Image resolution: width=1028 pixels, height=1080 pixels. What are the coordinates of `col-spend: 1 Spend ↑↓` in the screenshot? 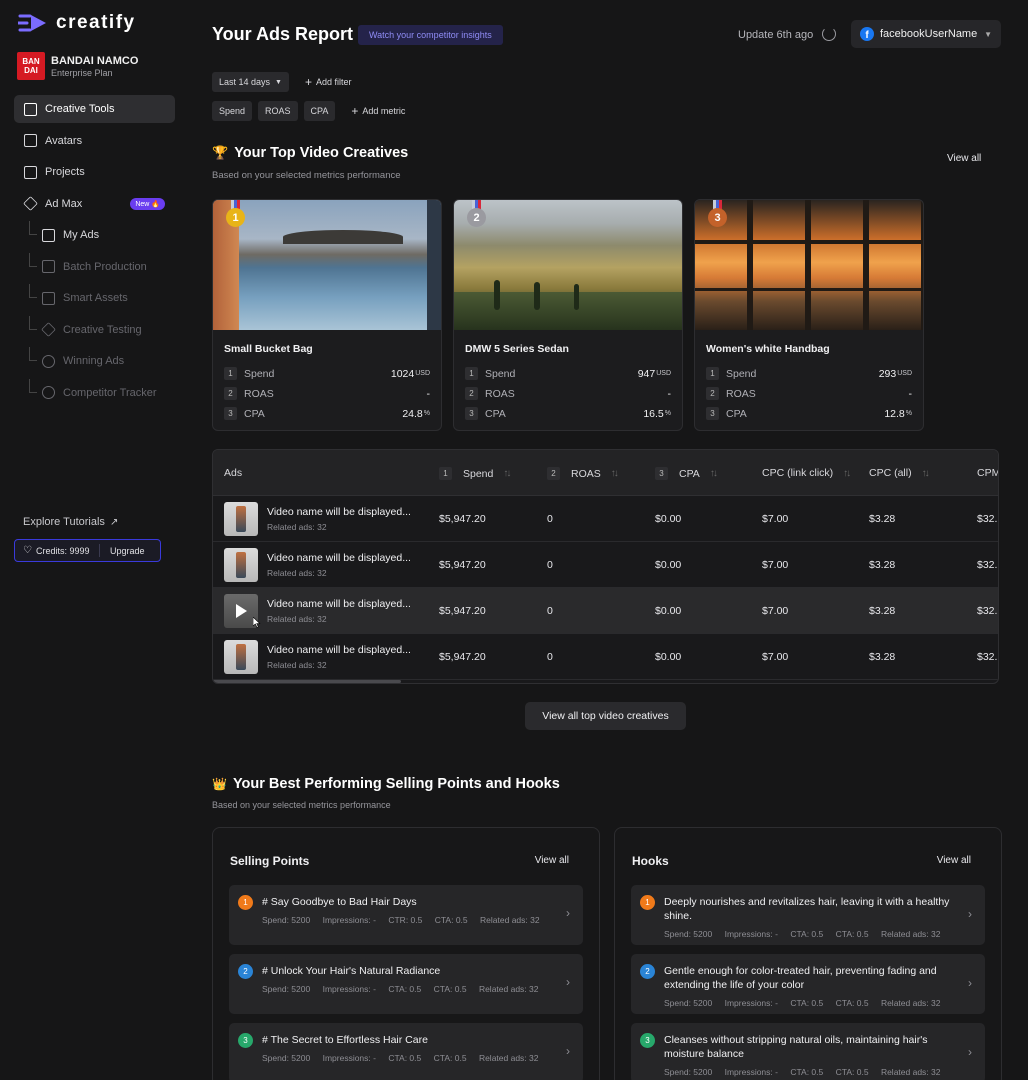 It's located at (475, 473).